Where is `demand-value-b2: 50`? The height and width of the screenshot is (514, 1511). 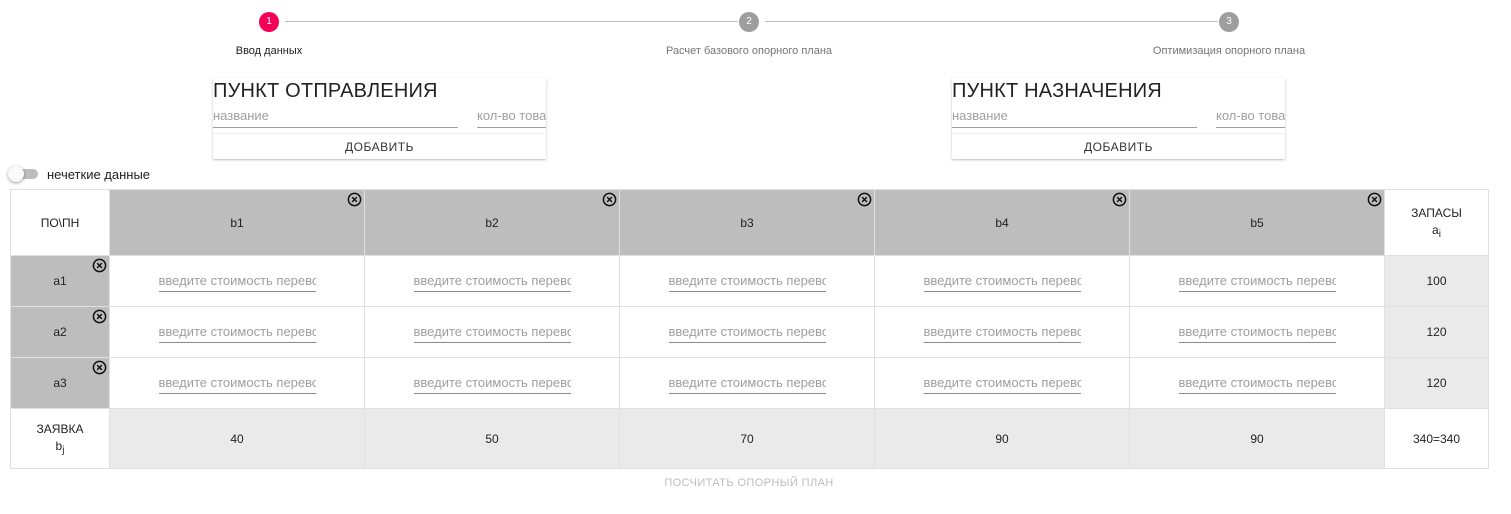 demand-value-b2: 50 is located at coordinates (492, 438).